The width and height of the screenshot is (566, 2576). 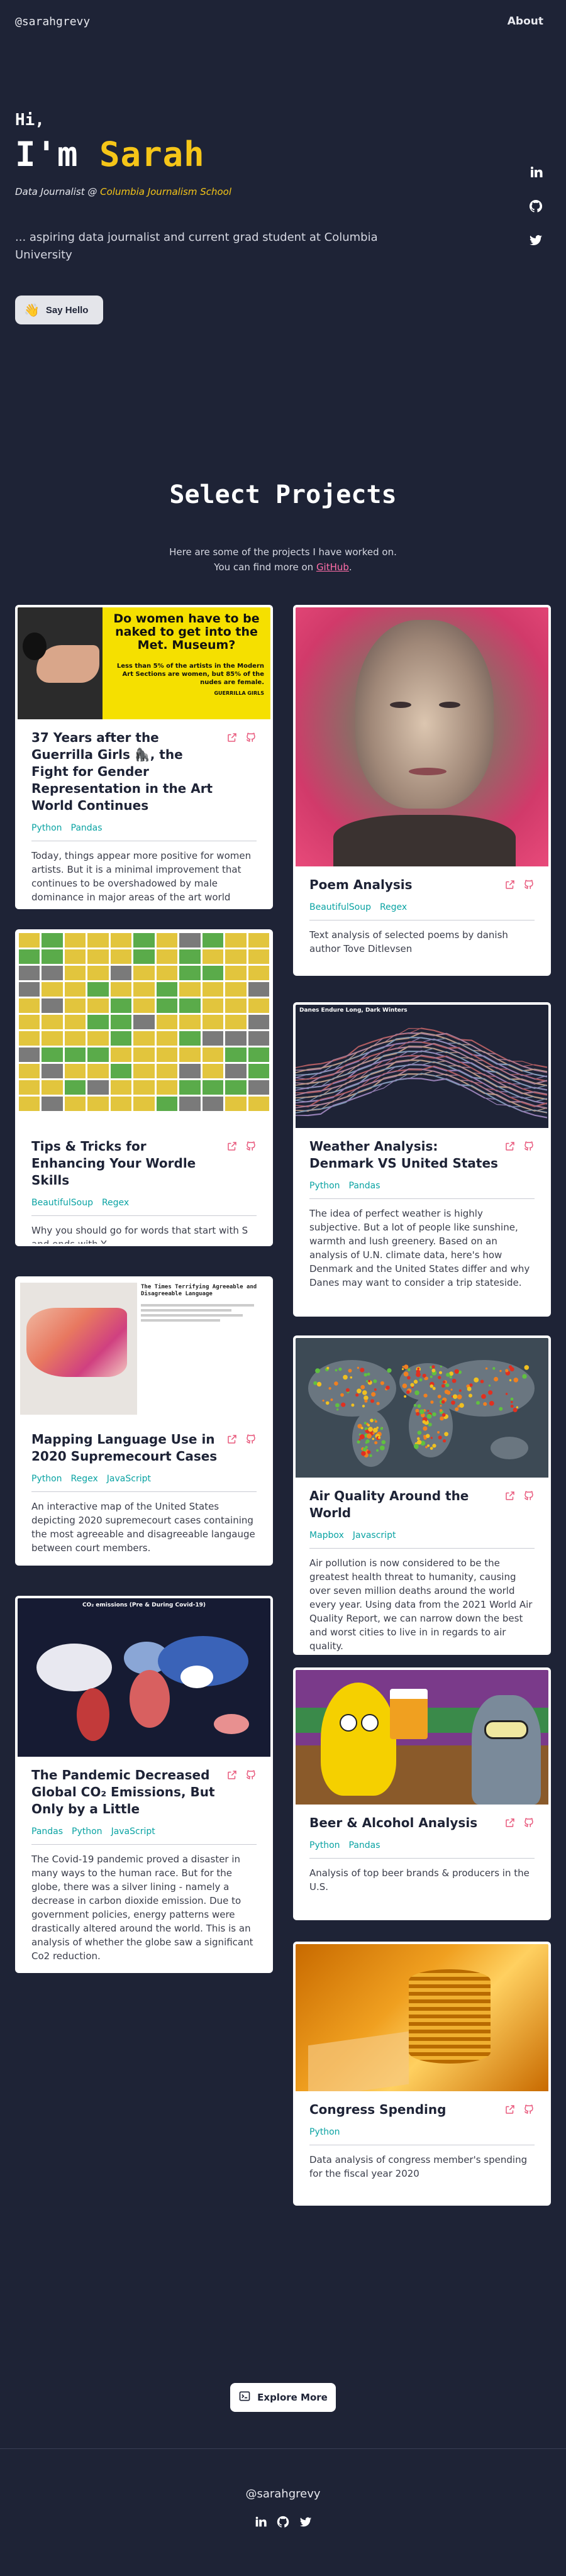 I want to click on project-title: Poem Analysis, so click(x=407, y=884).